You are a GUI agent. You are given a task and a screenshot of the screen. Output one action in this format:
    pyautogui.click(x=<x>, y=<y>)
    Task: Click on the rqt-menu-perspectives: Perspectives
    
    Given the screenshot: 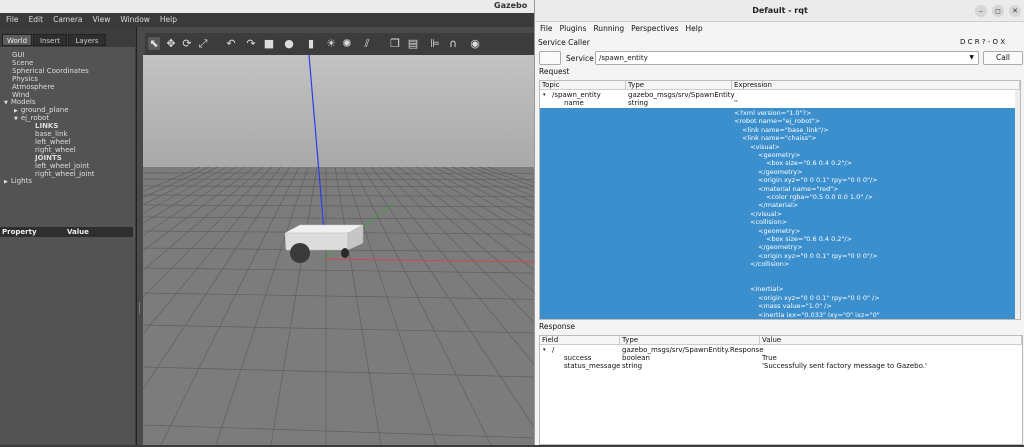 What is the action you would take?
    pyautogui.click(x=654, y=29)
    